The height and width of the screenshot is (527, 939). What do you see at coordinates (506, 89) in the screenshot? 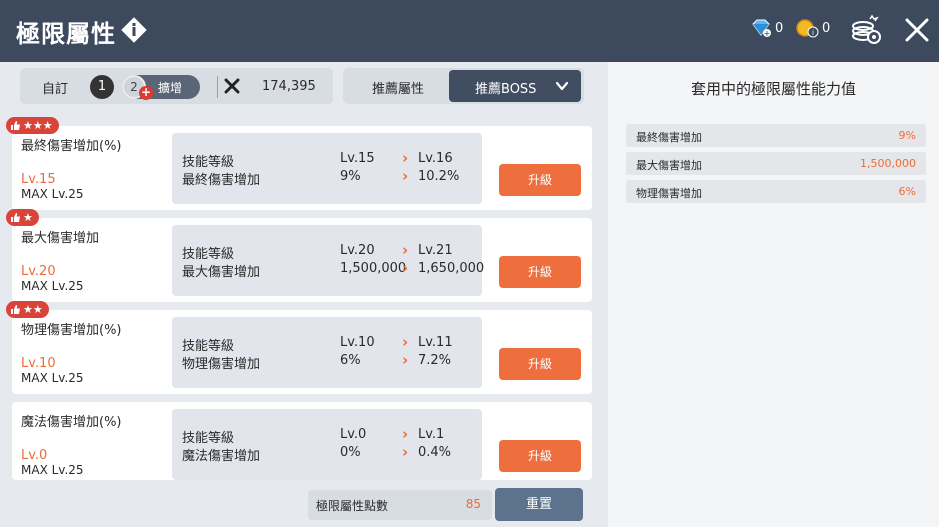
I see `recommend-selected: 推薦BOSS` at bounding box center [506, 89].